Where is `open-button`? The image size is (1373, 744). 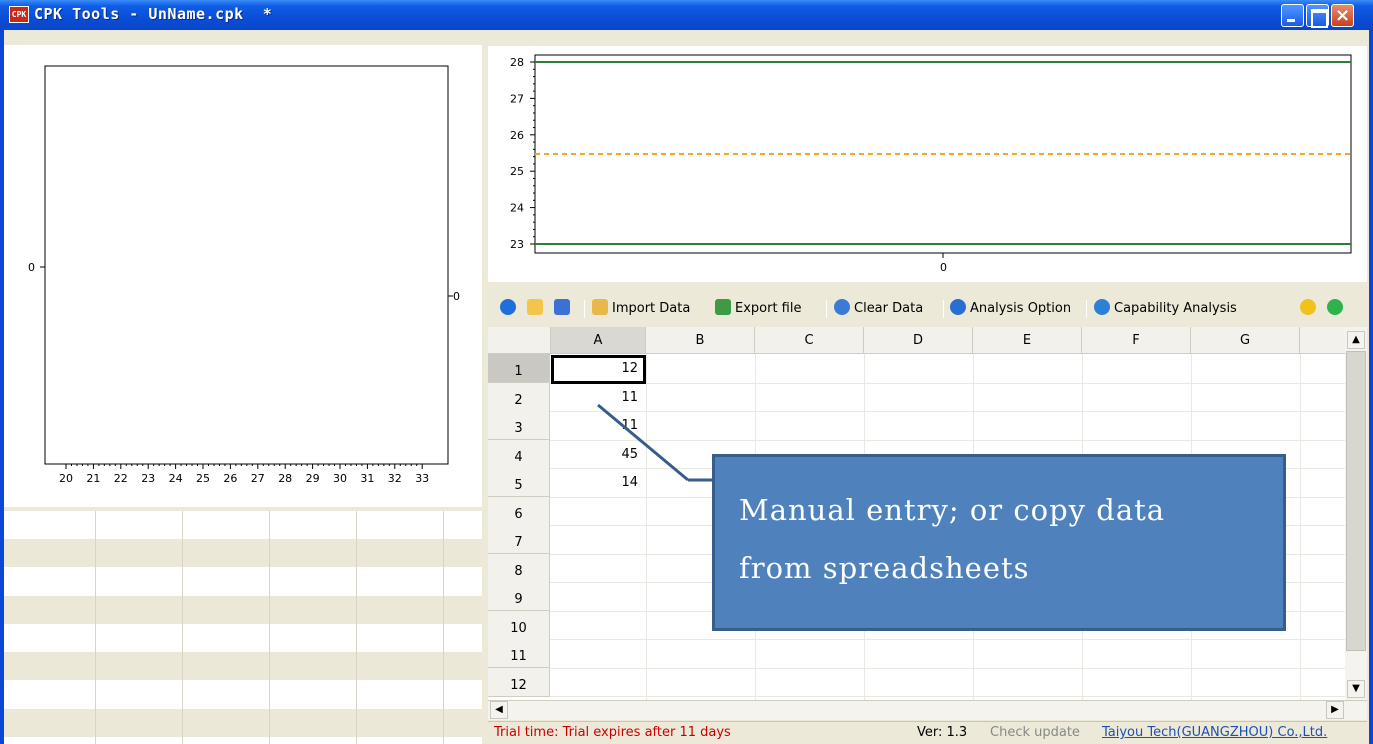 open-button is located at coordinates (537, 309).